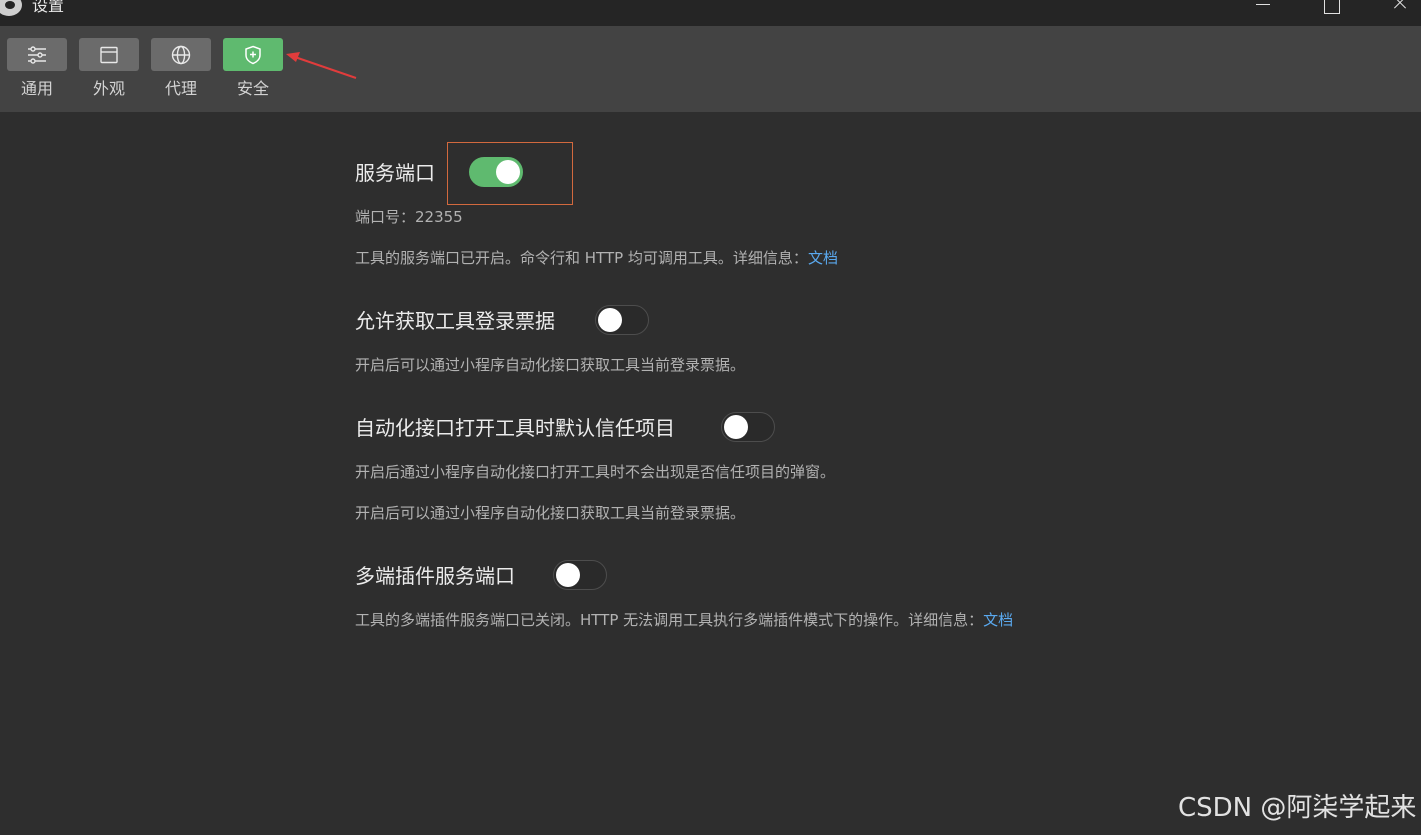 The height and width of the screenshot is (835, 1421). What do you see at coordinates (550, 365) in the screenshot?
I see `login-ticket-description: 开启后可以通过小程序自动化接口获取工具当前登录票据。` at bounding box center [550, 365].